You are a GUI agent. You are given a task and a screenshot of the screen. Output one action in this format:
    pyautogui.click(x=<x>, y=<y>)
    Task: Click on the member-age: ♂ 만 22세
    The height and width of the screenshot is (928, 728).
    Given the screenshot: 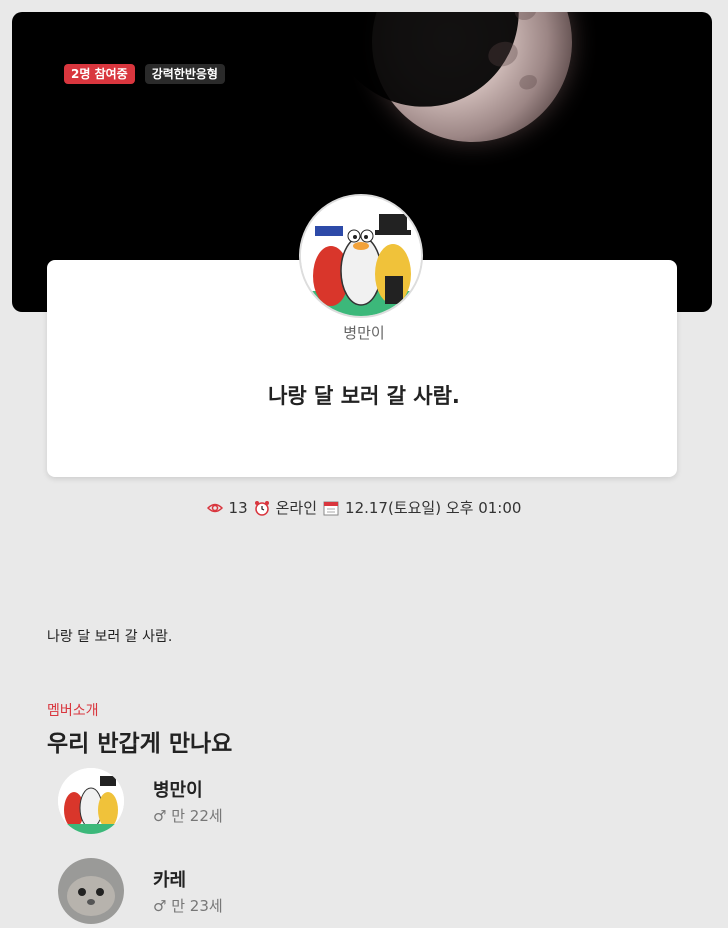 What is the action you would take?
    pyautogui.click(x=188, y=816)
    